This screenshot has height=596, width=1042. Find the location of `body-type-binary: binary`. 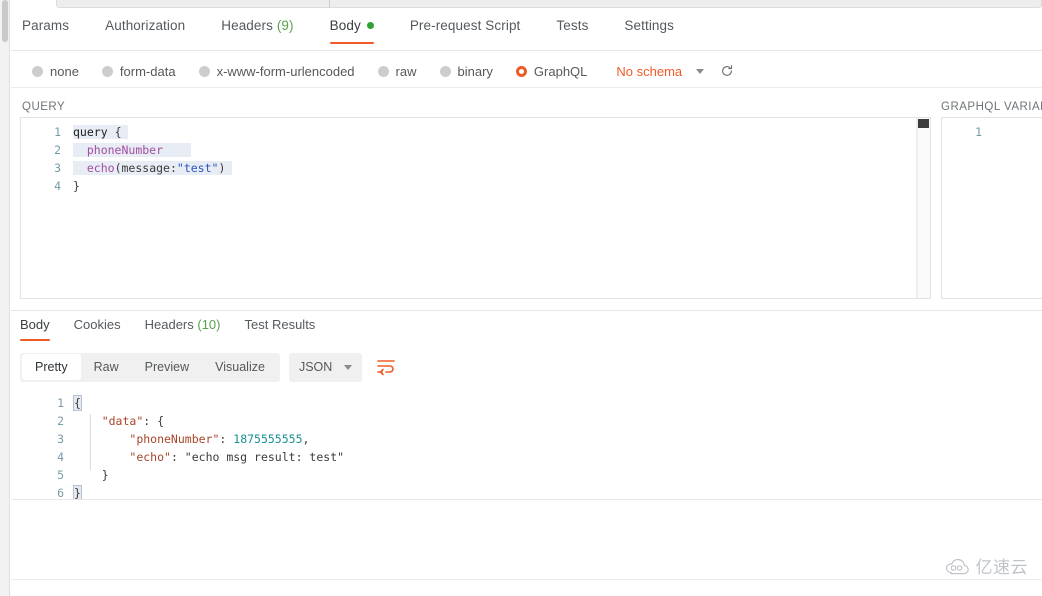

body-type-binary: binary is located at coordinates (466, 71).